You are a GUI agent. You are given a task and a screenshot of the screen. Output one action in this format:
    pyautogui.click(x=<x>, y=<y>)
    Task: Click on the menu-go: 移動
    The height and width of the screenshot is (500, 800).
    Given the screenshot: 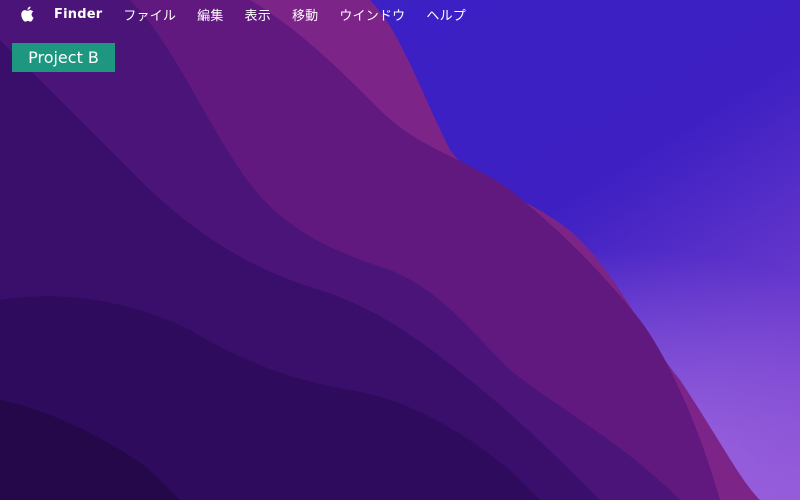 What is the action you would take?
    pyautogui.click(x=305, y=14)
    